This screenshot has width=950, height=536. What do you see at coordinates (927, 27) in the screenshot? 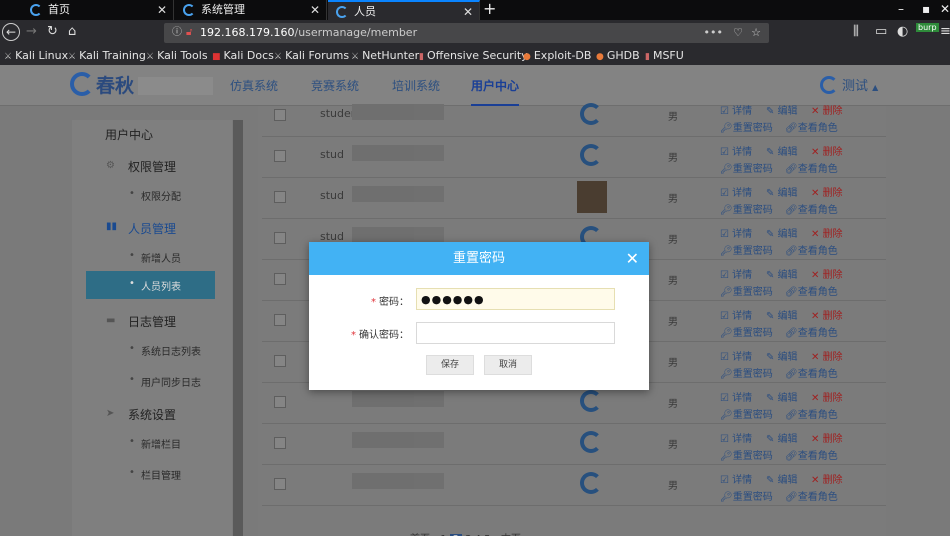
I see `burp-badge: burp` at bounding box center [927, 27].